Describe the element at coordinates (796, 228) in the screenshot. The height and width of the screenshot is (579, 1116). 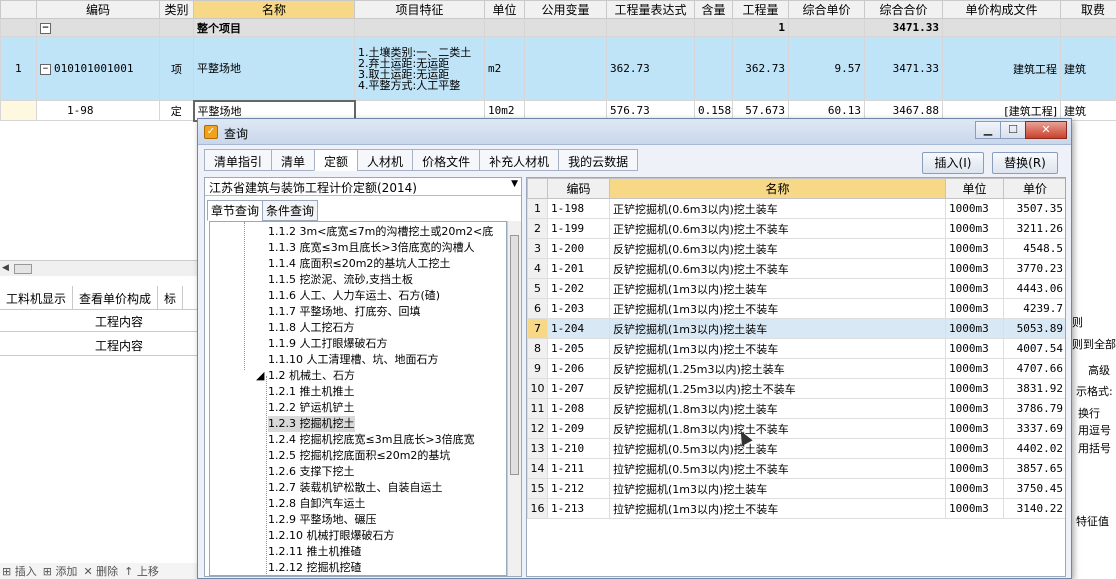
I see `table-row: 2 1-199 正铲挖掘机(0.6m3以内)挖土不装车 1000m3 3211.26` at that location.